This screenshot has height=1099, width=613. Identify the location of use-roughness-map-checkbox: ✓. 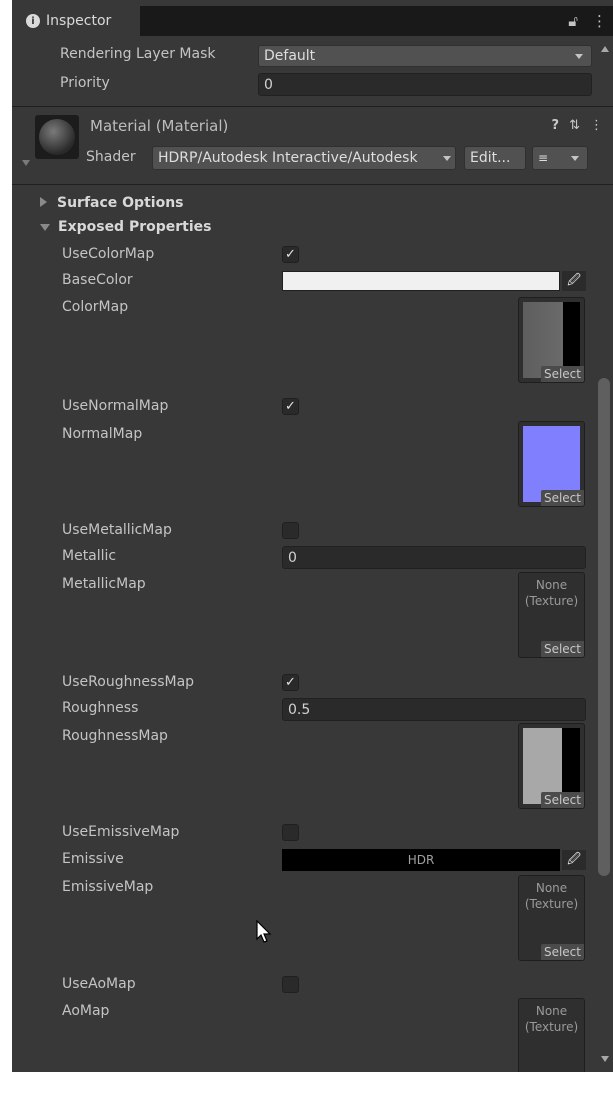
(290, 682).